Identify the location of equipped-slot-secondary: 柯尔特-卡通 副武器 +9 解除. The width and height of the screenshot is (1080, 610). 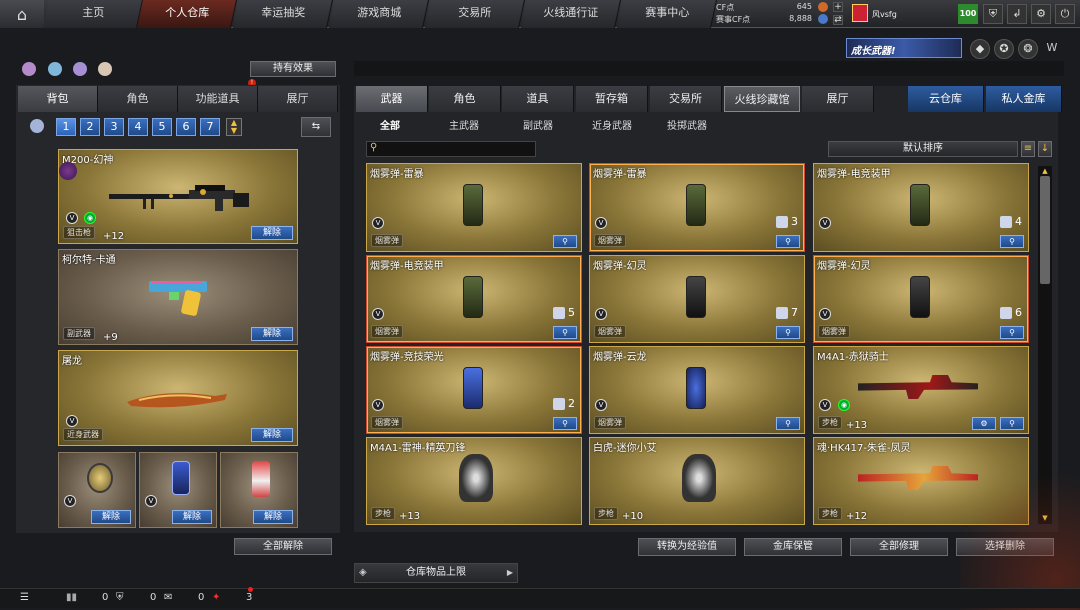
(178, 297).